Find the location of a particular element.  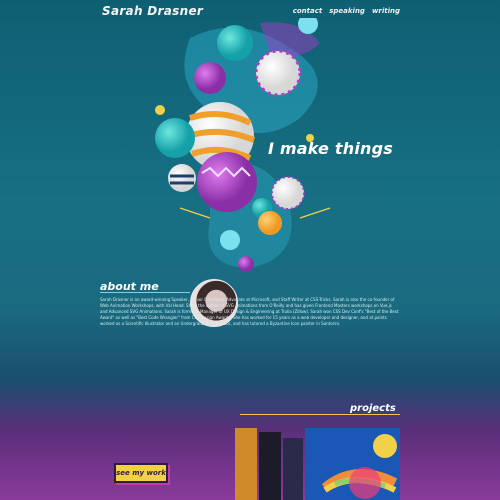

top-nav: contact speaking writing is located at coordinates (346, 11).